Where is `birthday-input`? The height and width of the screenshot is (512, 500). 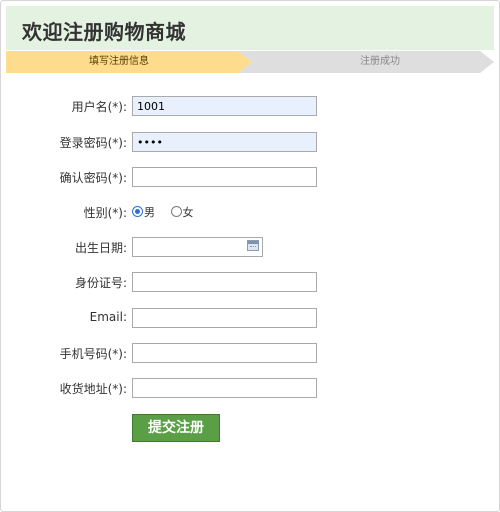
birthday-input is located at coordinates (197, 247).